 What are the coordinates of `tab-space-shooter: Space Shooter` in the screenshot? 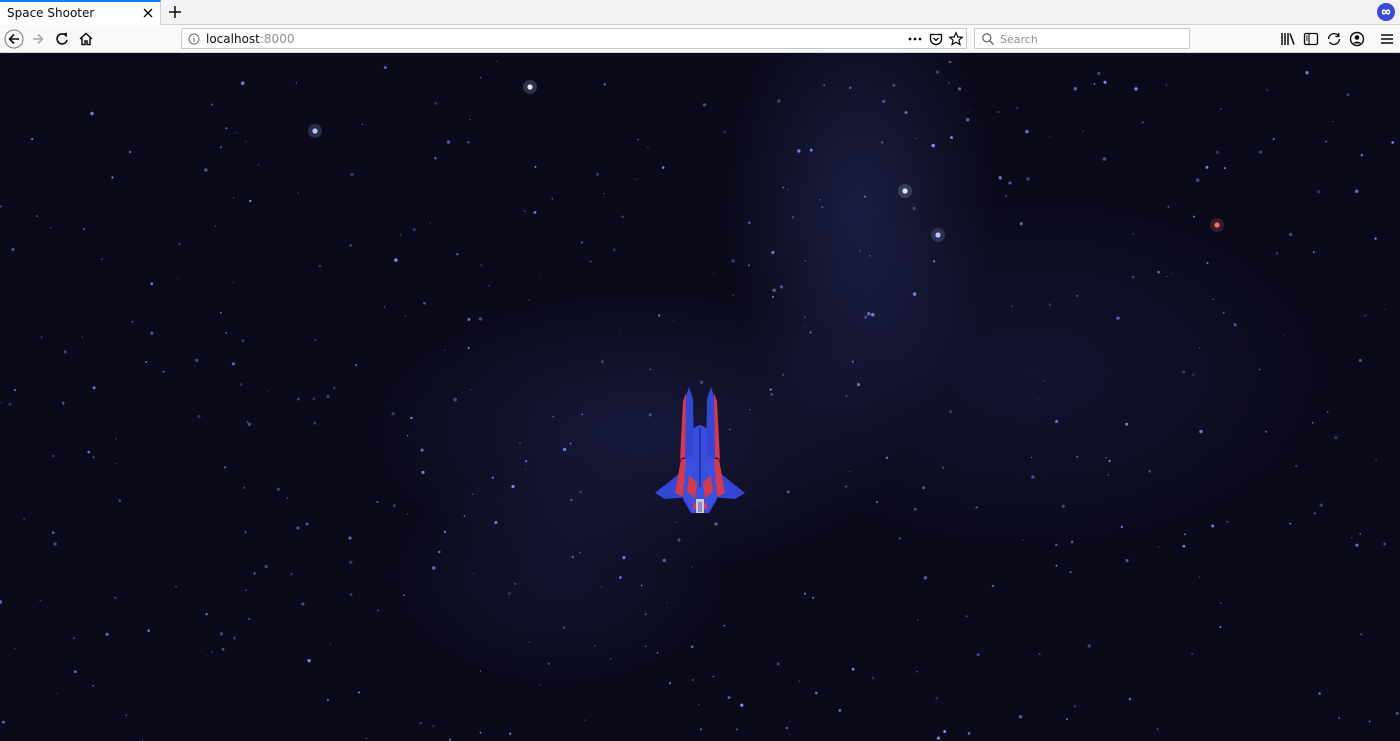 It's located at (80, 12).